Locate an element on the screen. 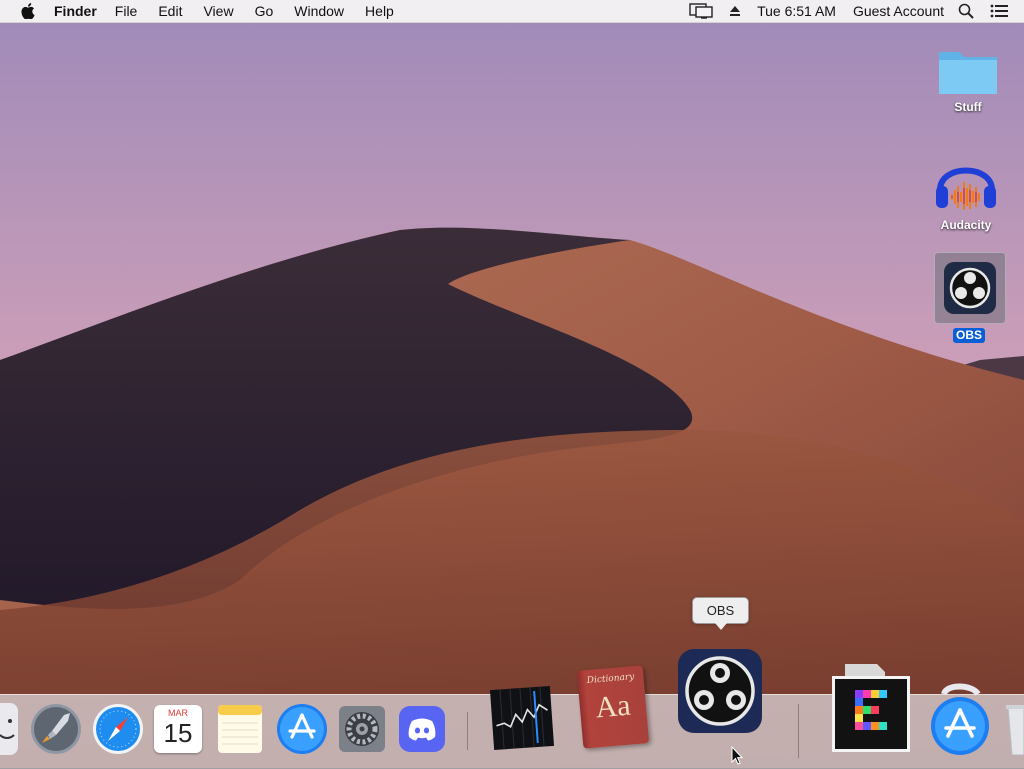  display-mirroring-icon is located at coordinates (701, 11).